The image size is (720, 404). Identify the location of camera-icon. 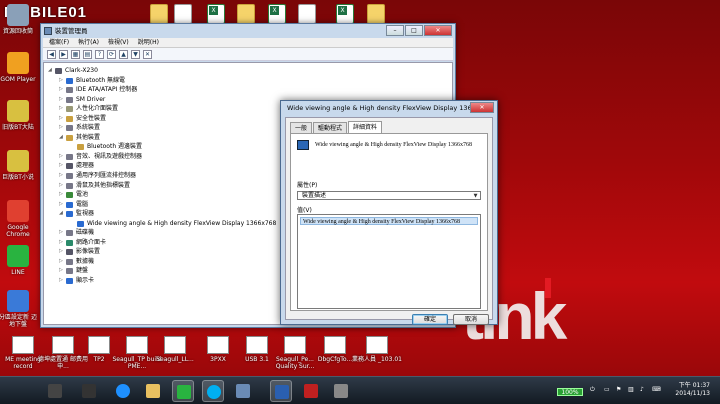
(89, 391).